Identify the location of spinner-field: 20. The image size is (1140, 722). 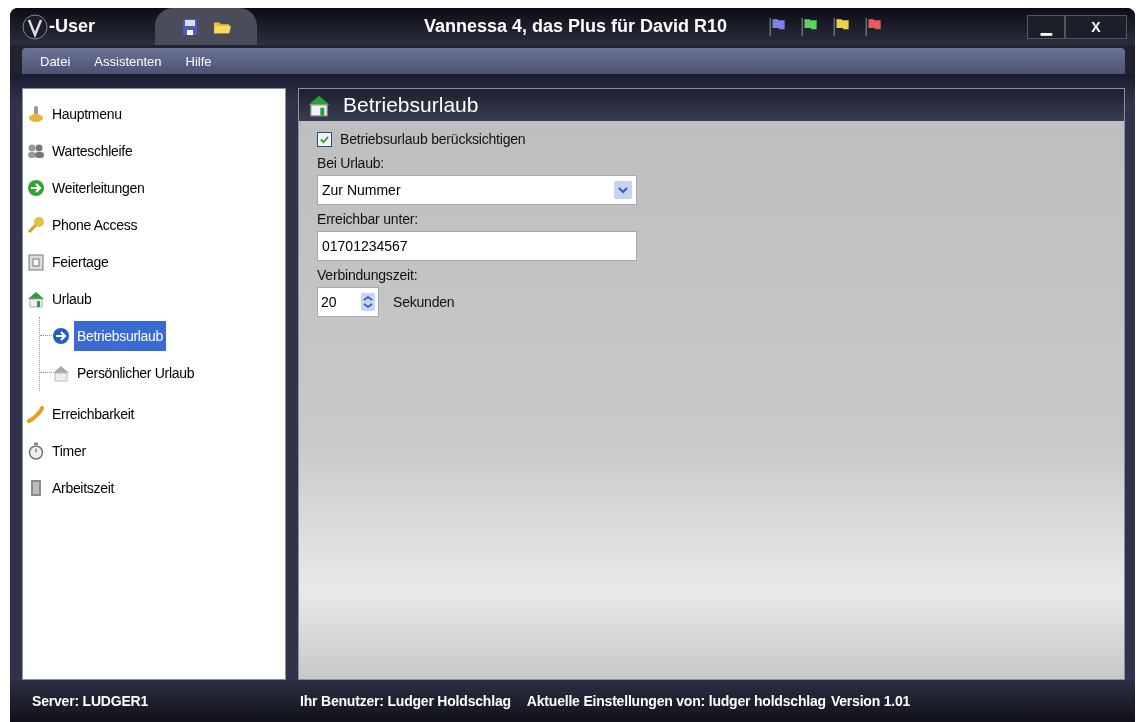
(348, 302).